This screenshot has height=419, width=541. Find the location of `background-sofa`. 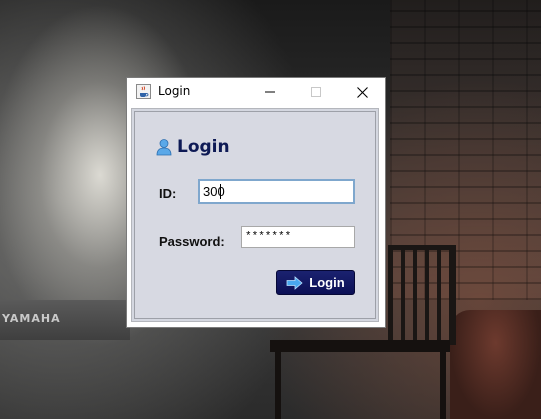

background-sofa is located at coordinates (495, 364).